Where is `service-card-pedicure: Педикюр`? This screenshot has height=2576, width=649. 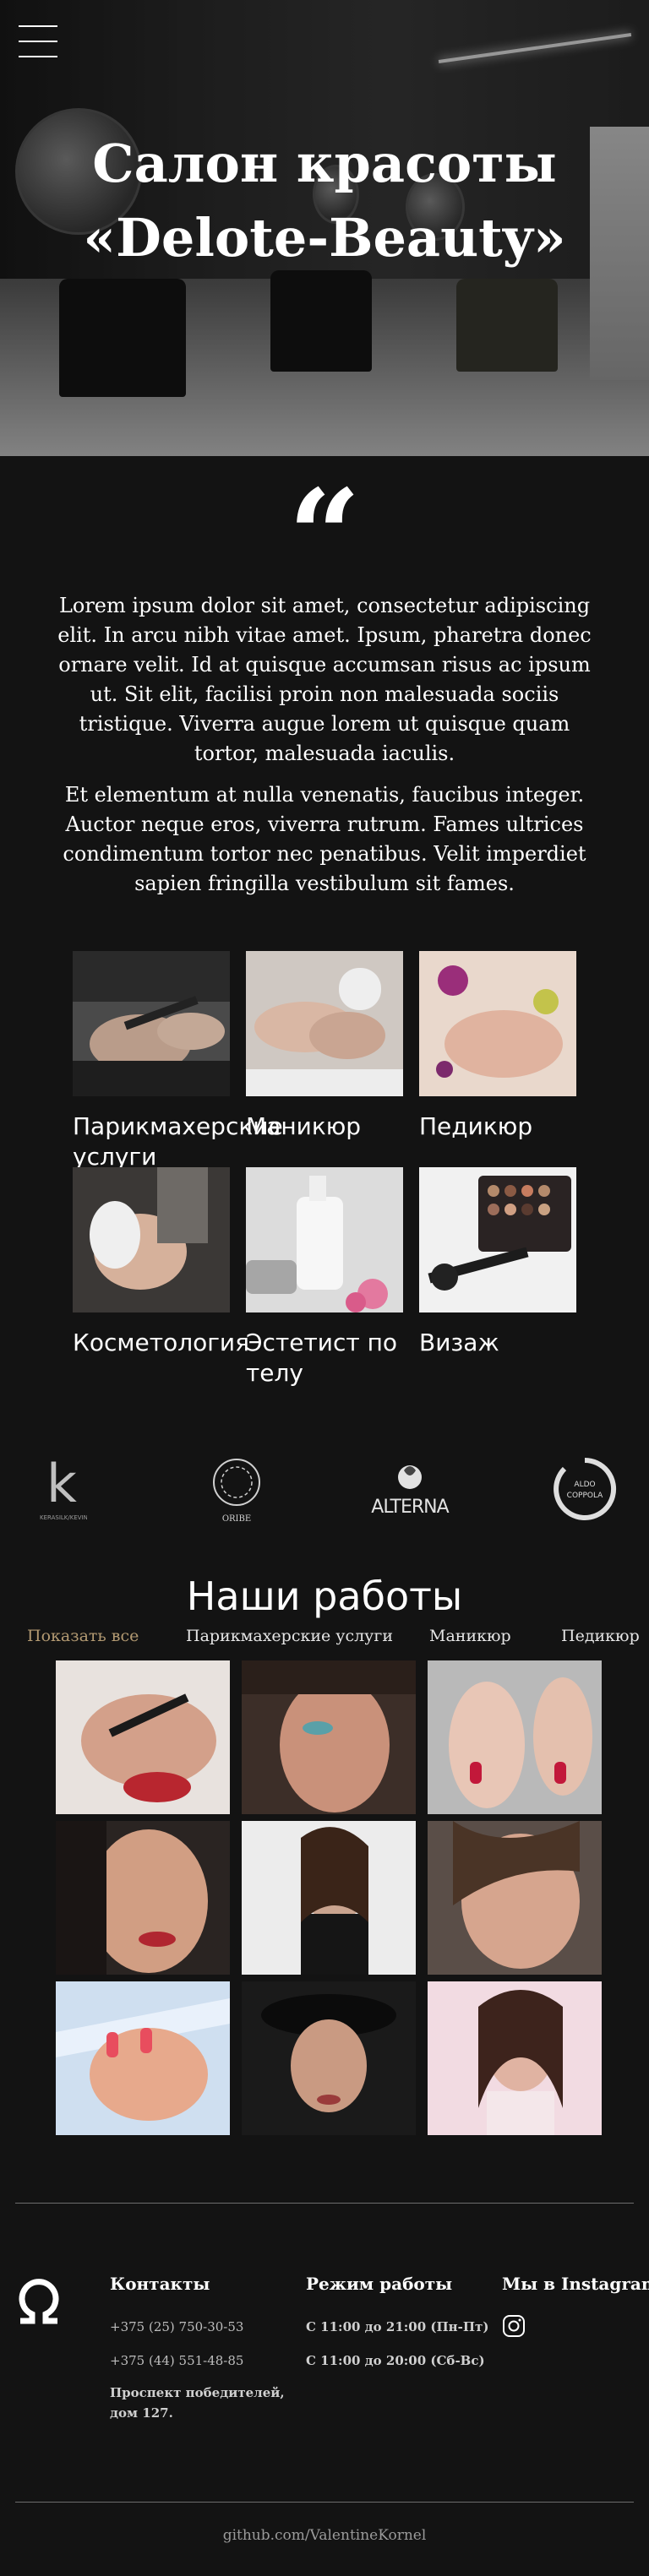 service-card-pedicure: Педикюр is located at coordinates (498, 1046).